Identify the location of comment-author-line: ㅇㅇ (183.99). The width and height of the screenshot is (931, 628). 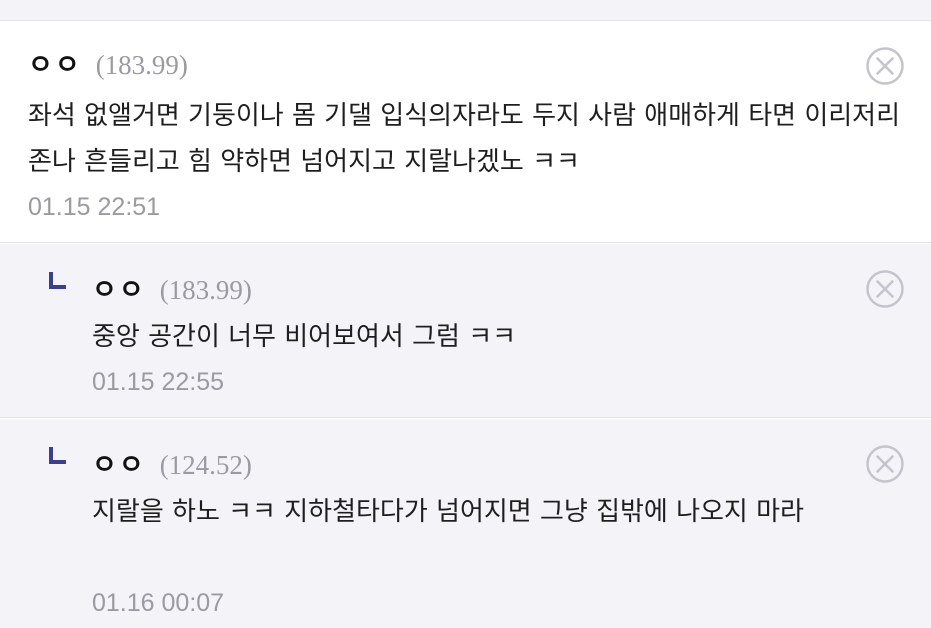
(108, 62).